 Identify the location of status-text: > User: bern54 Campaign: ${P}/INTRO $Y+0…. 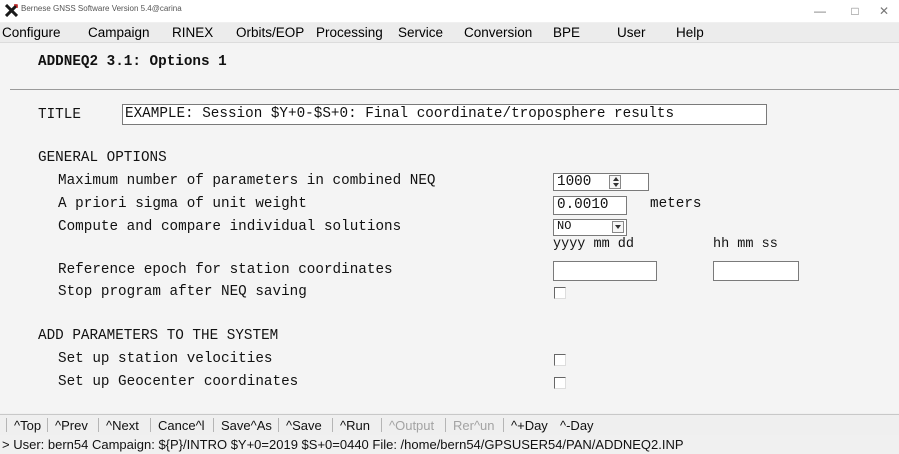
(343, 444).